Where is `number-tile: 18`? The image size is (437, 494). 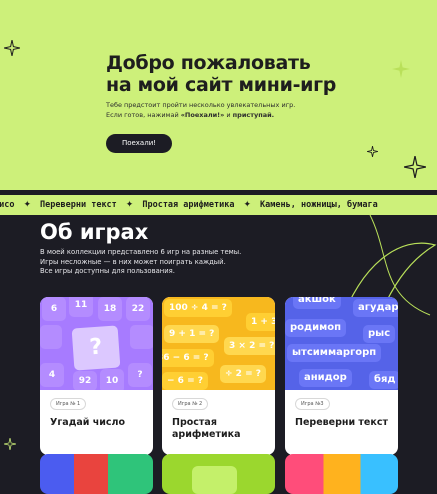
number-tile: 18 is located at coordinates (110, 309).